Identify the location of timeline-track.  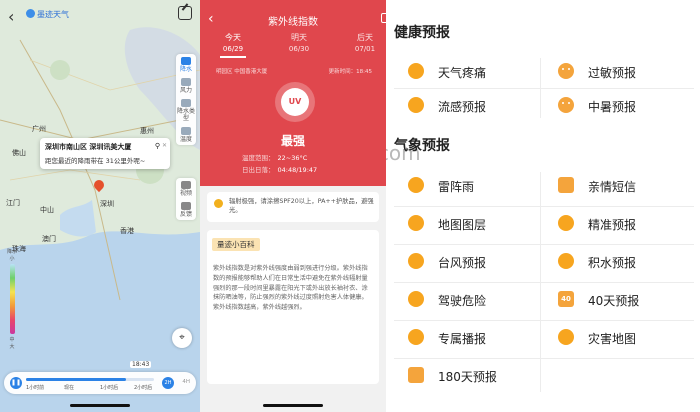
(90, 379).